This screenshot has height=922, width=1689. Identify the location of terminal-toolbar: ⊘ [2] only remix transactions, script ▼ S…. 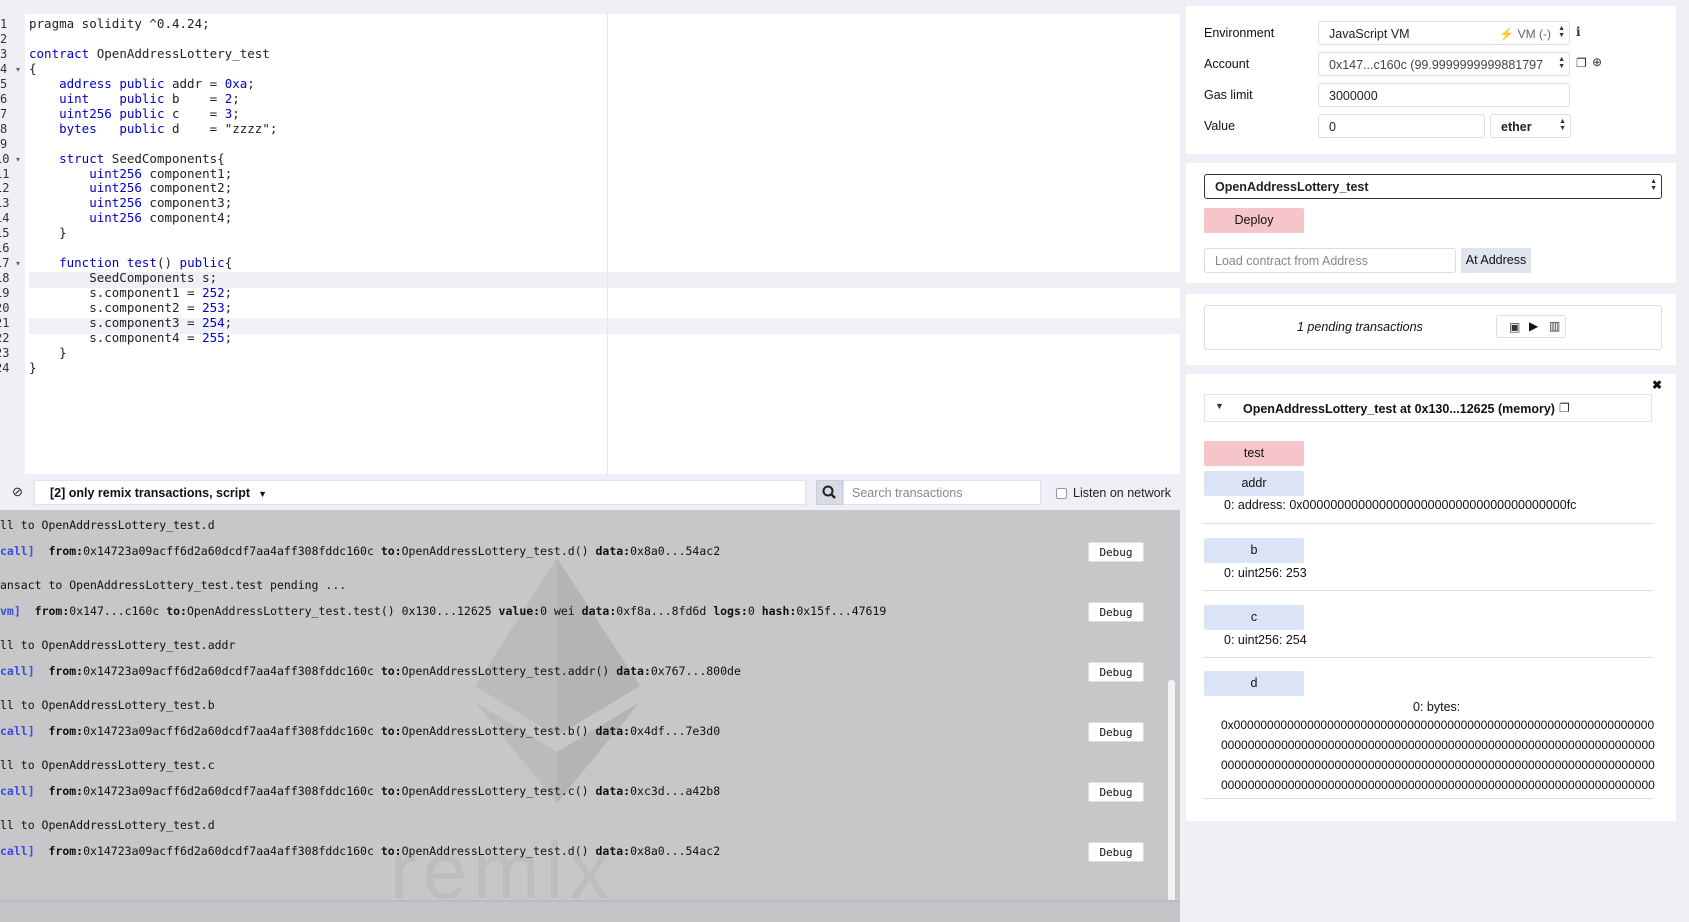
(590, 492).